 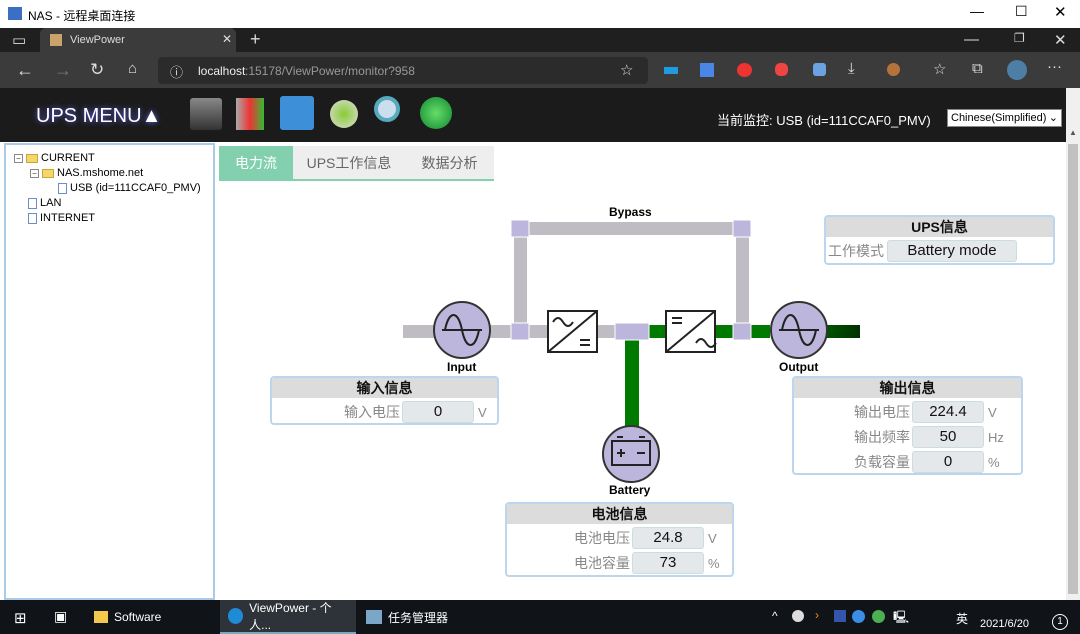 I want to click on ime-indicator: 英, so click(x=962, y=618).